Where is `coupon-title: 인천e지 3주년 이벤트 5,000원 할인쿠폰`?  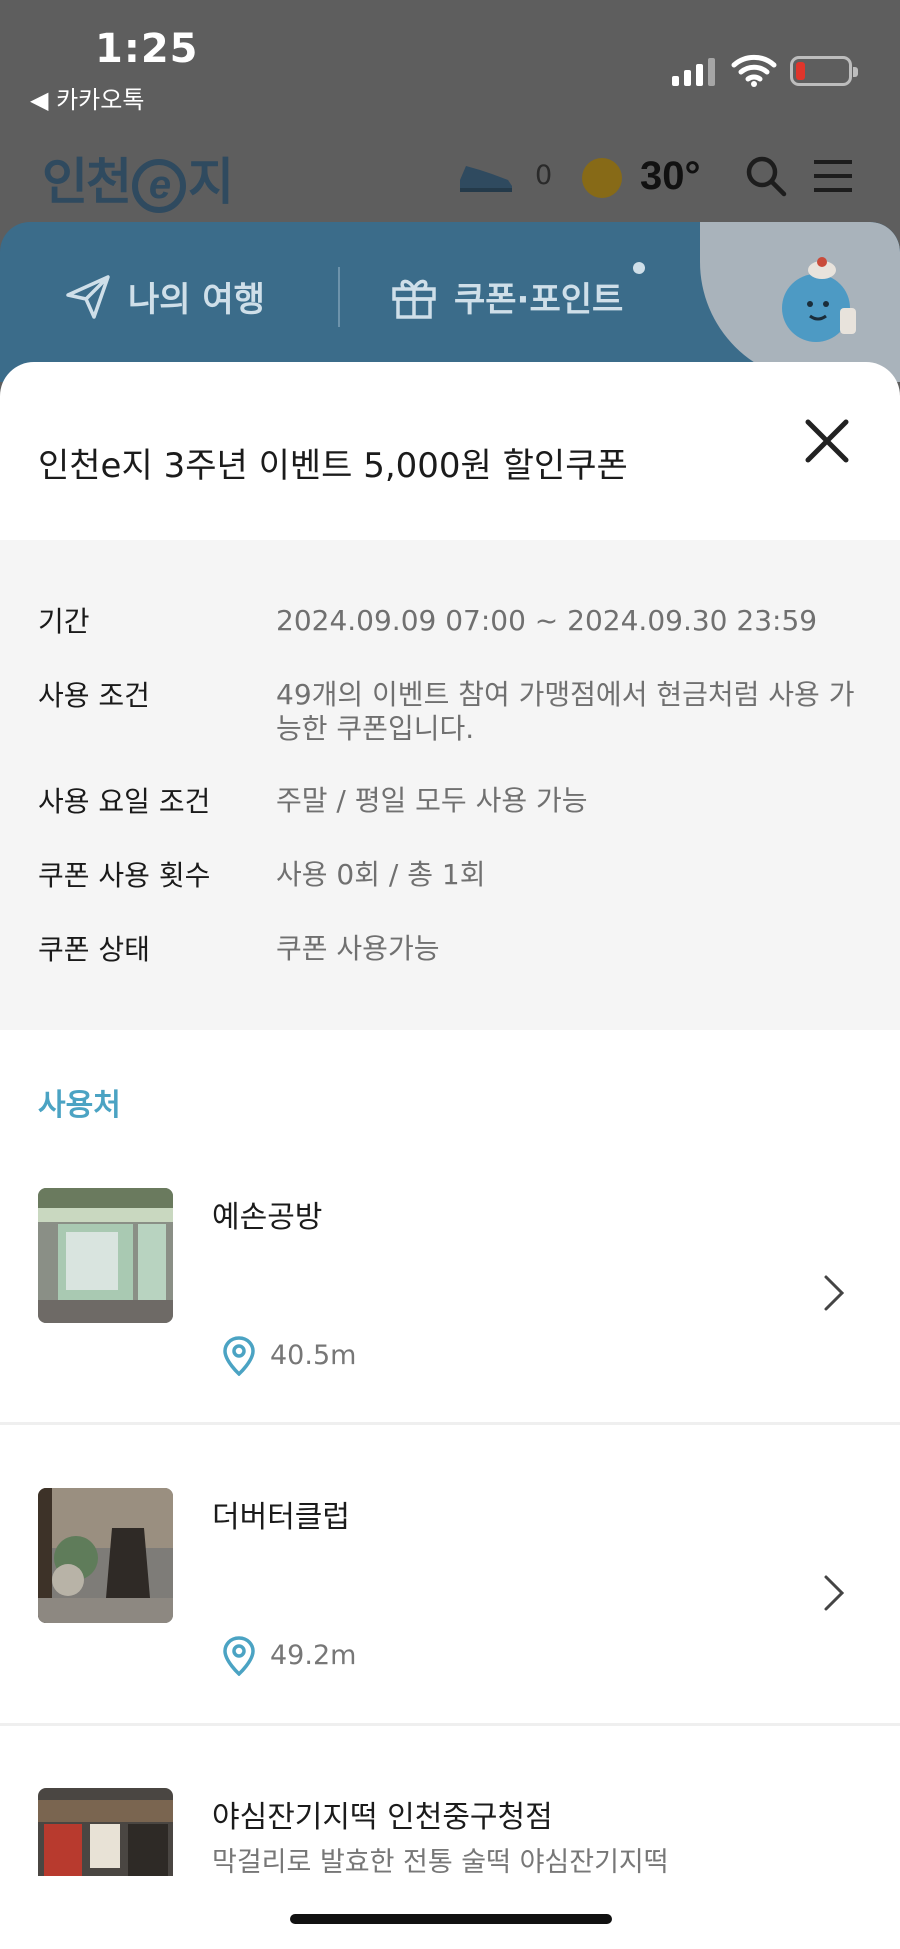
coupon-title: 인천e지 3주년 이벤트 5,000원 할인쿠폰 is located at coordinates (333, 466).